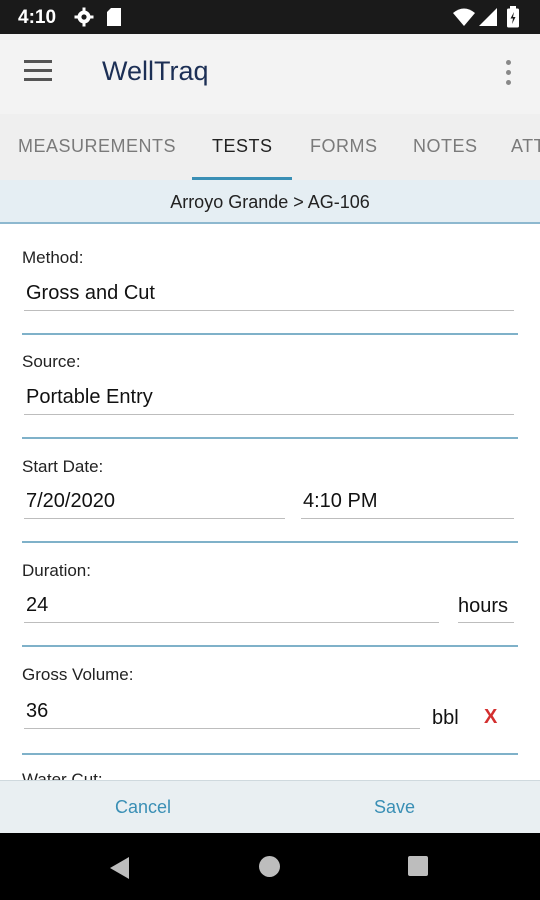  Describe the element at coordinates (51, 361) in the screenshot. I see `source-label: Source:` at that location.